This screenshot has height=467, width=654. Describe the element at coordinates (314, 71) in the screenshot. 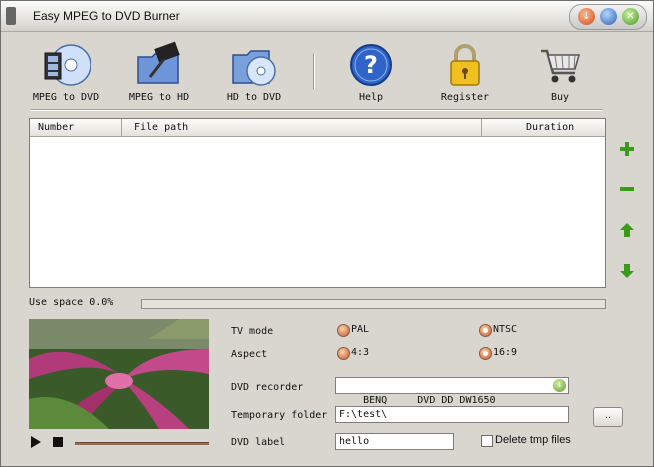

I see `toolbar-separator` at that location.